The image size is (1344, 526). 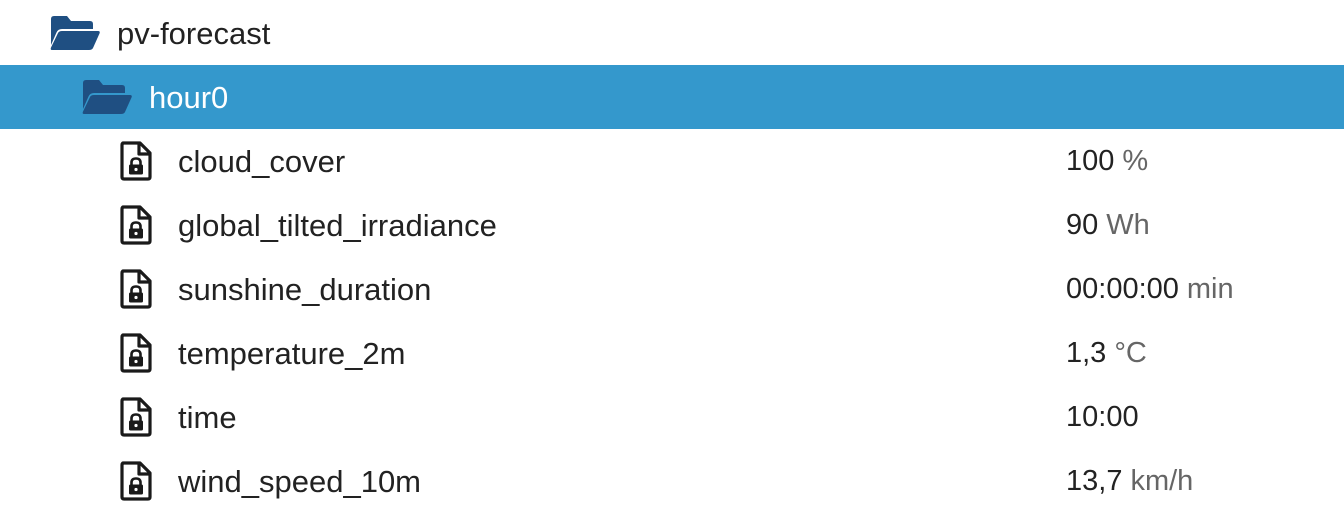 What do you see at coordinates (1090, 160) in the screenshot?
I see `state-value-number: 100` at bounding box center [1090, 160].